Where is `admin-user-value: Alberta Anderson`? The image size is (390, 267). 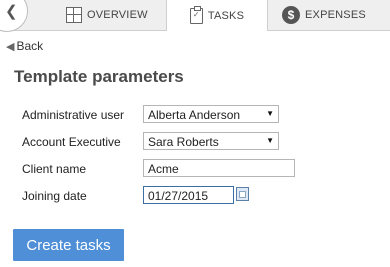 admin-user-value: Alberta Anderson is located at coordinates (194, 115).